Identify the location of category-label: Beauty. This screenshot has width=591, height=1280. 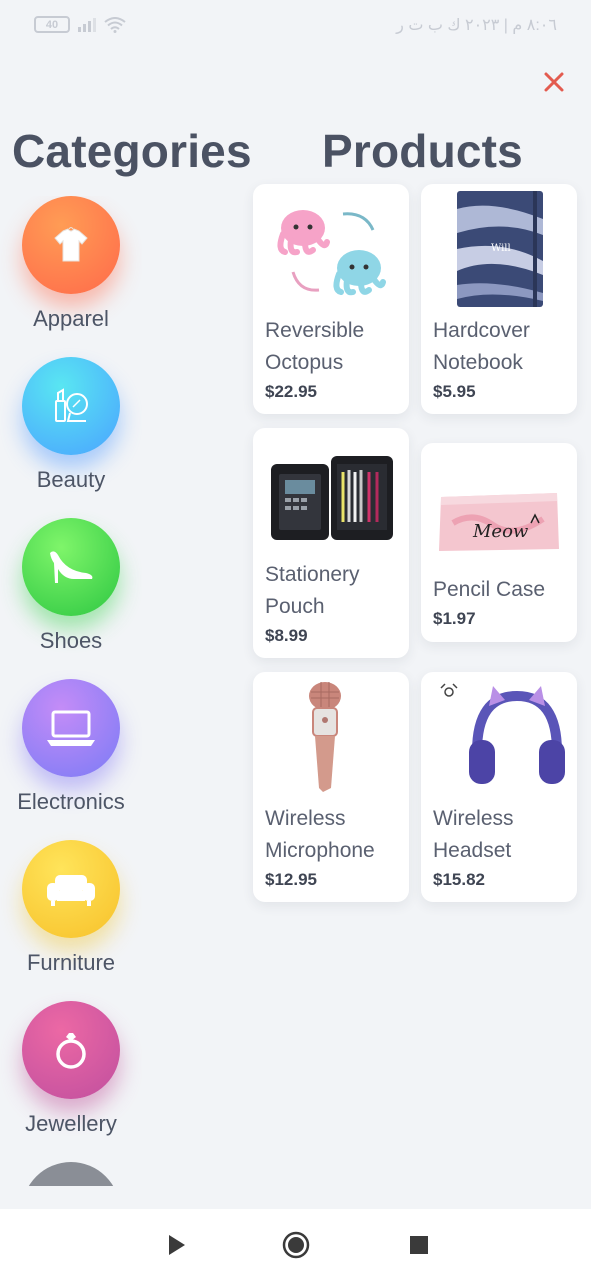
(71, 479).